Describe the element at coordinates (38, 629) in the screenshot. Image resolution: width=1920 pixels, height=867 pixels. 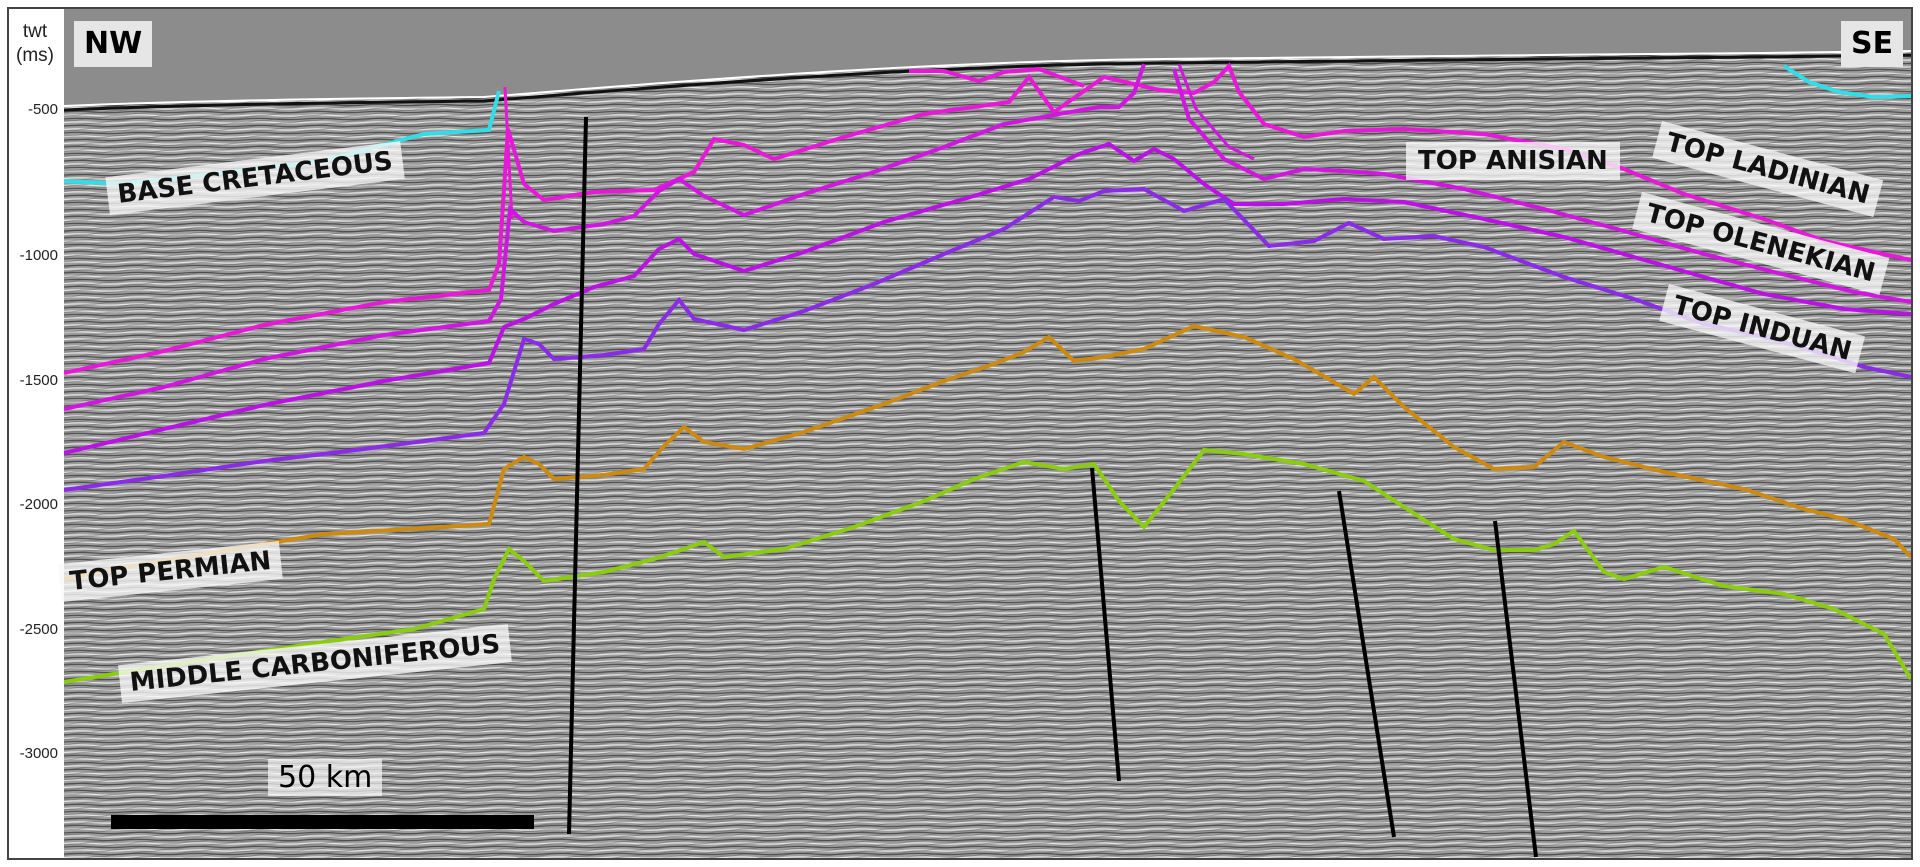
I see `tick-label: -2500` at that location.